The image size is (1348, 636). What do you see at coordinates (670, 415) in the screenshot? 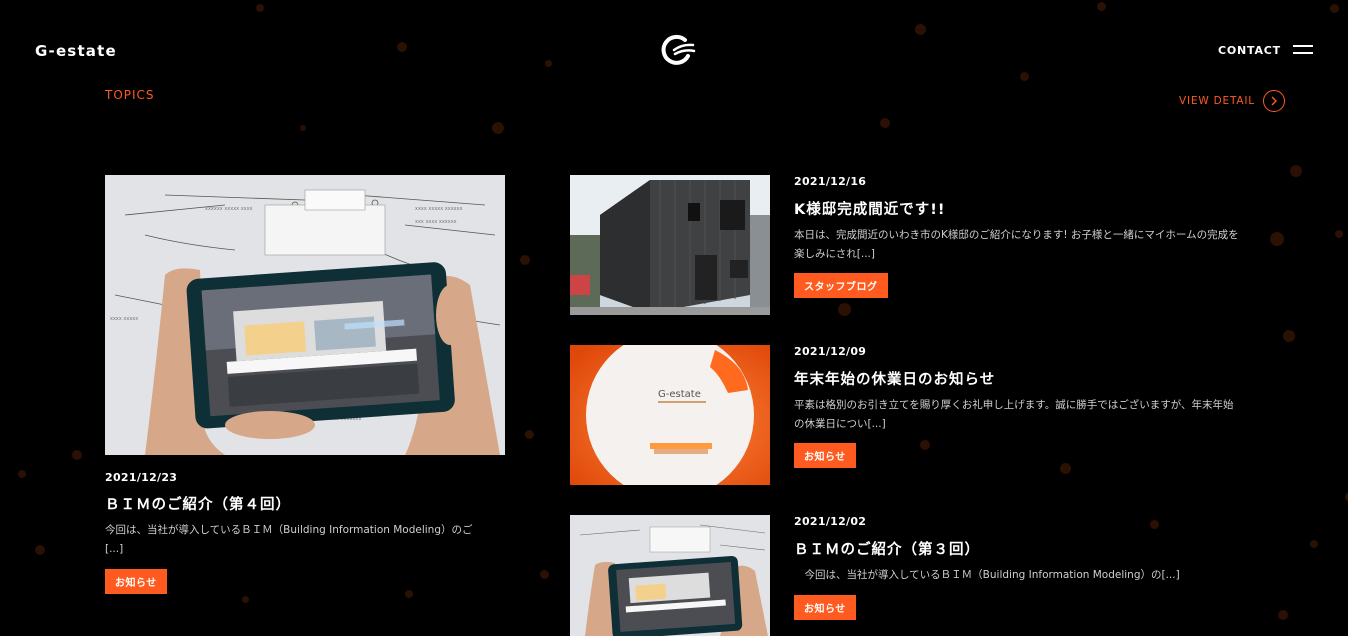
I see `article-thumbnail: G-estate` at bounding box center [670, 415].